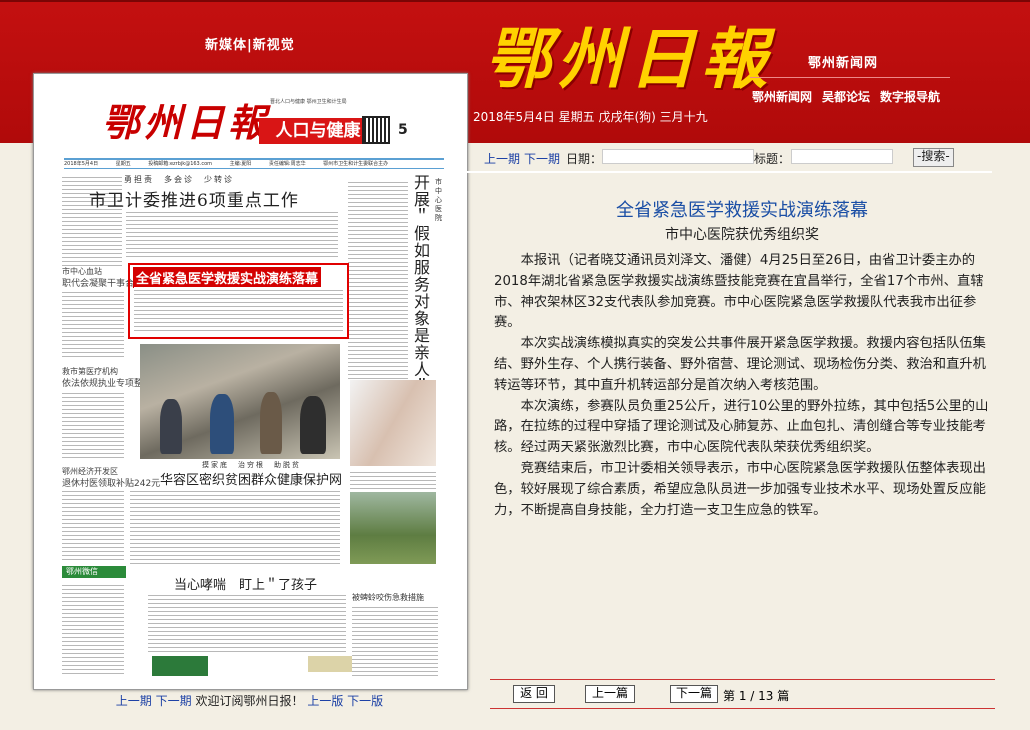 Image resolution: width=1030 pixels, height=730 pixels. I want to click on section-badge: 人口与健康, so click(318, 131).